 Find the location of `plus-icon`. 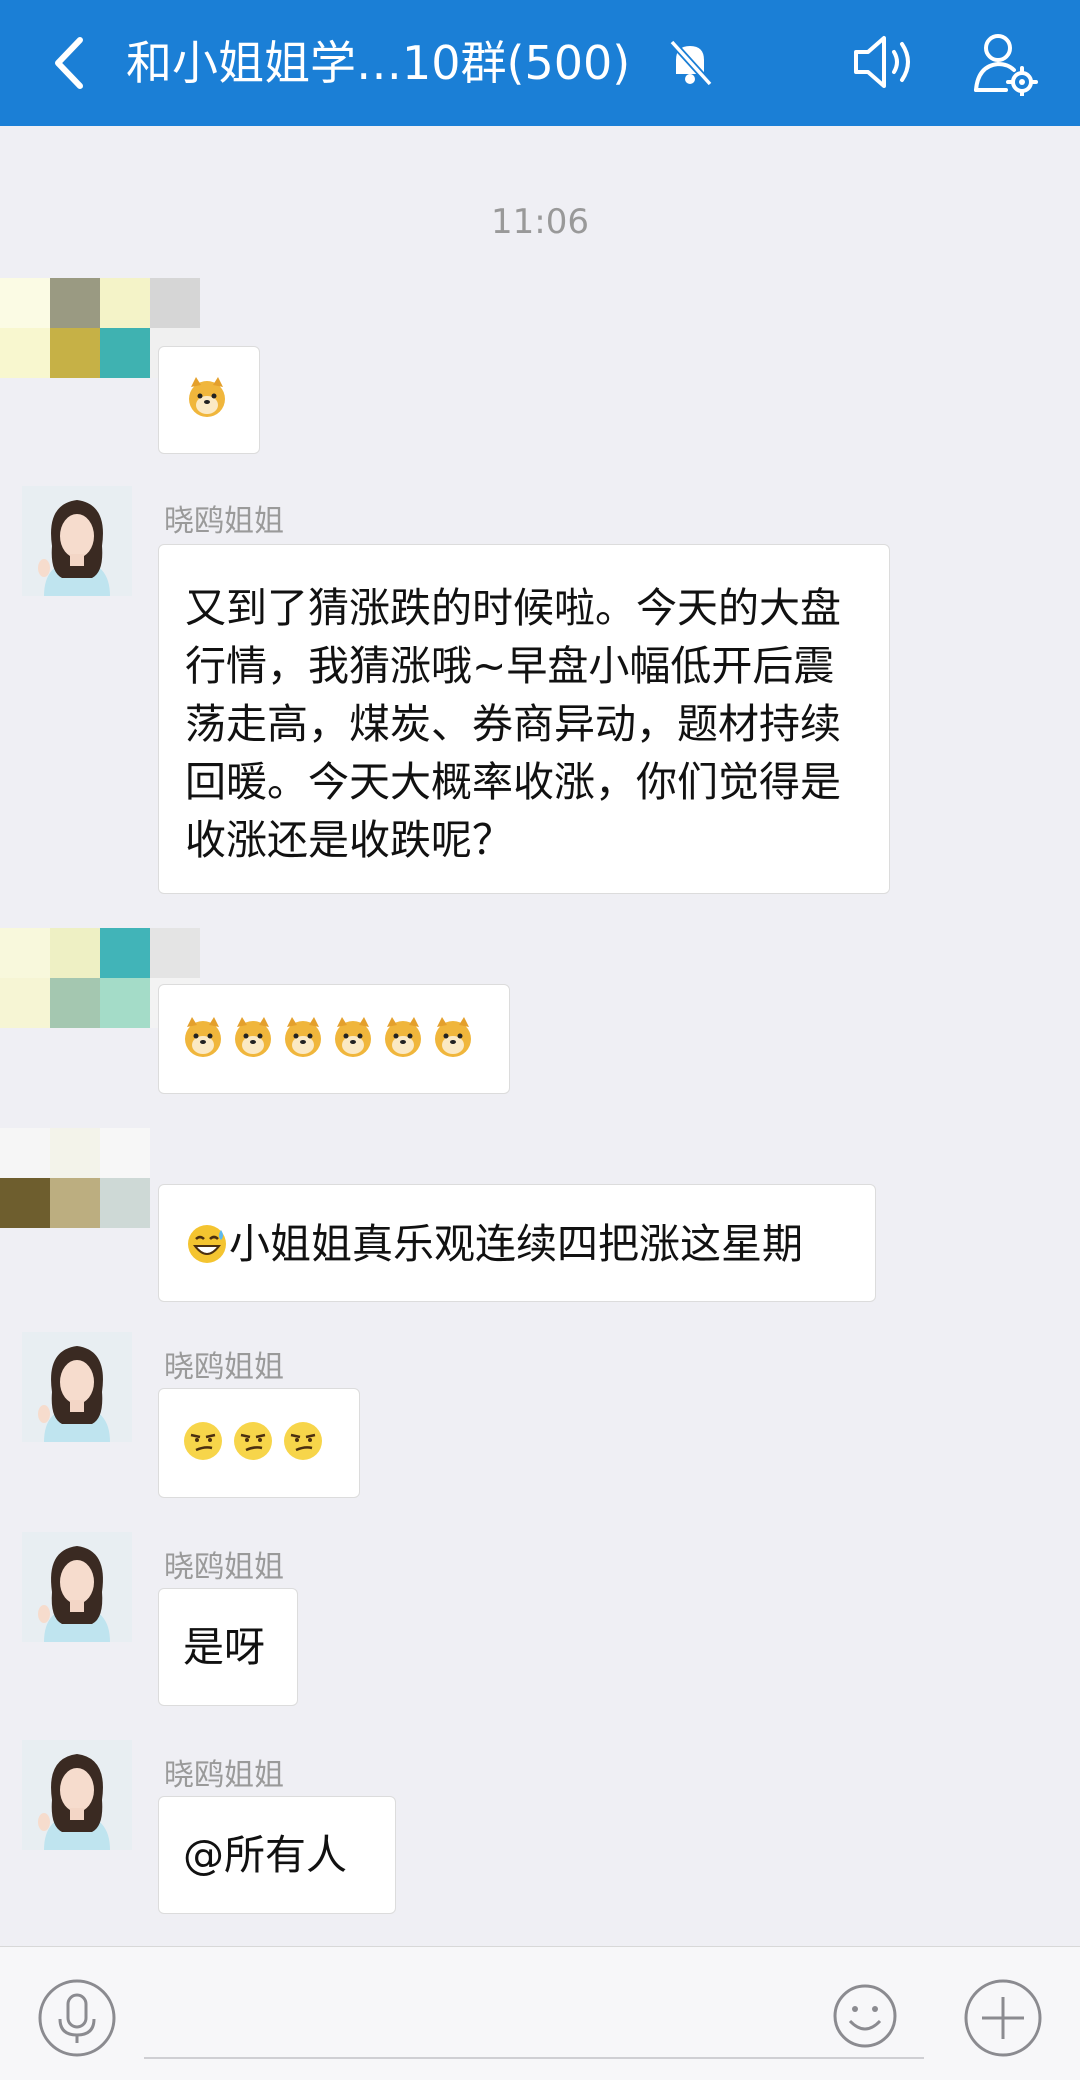

plus-icon is located at coordinates (1003, 2018).